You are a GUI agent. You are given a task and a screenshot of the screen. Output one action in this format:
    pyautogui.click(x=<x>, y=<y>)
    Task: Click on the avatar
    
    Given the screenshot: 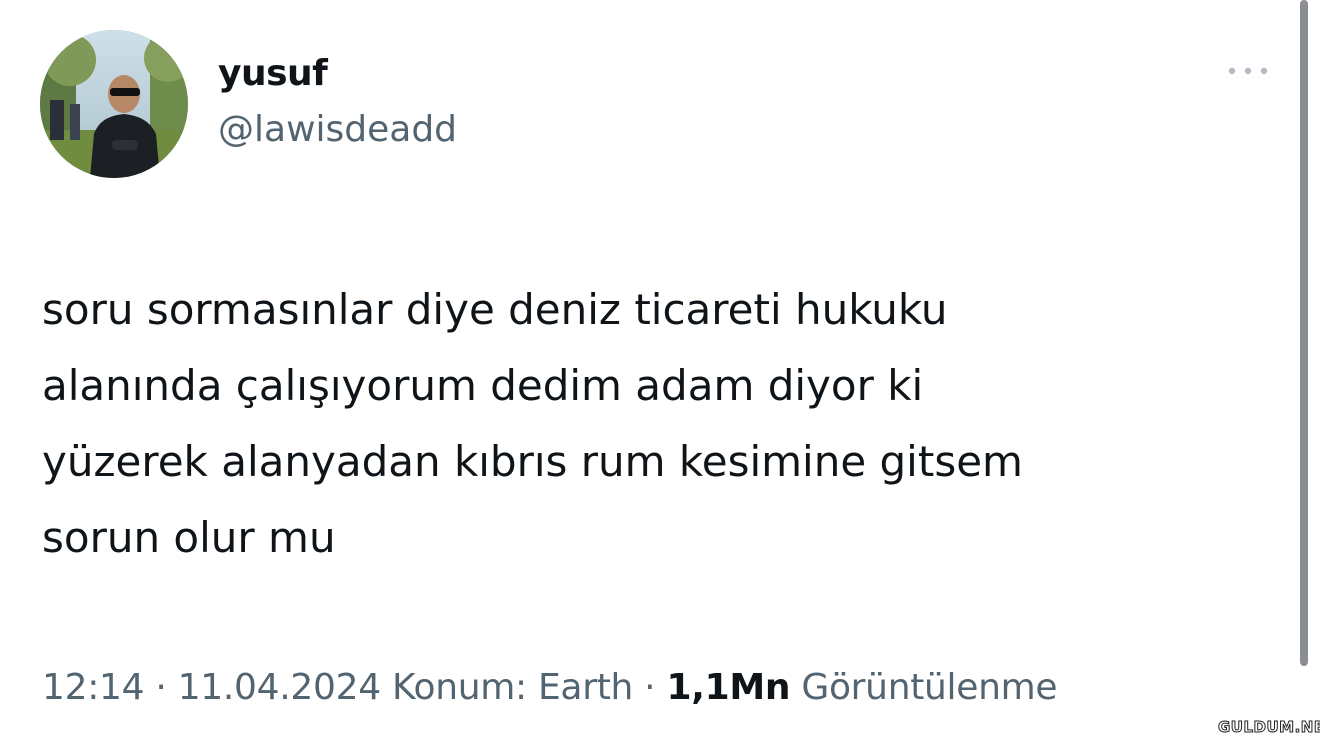 What is the action you would take?
    pyautogui.click(x=114, y=104)
    